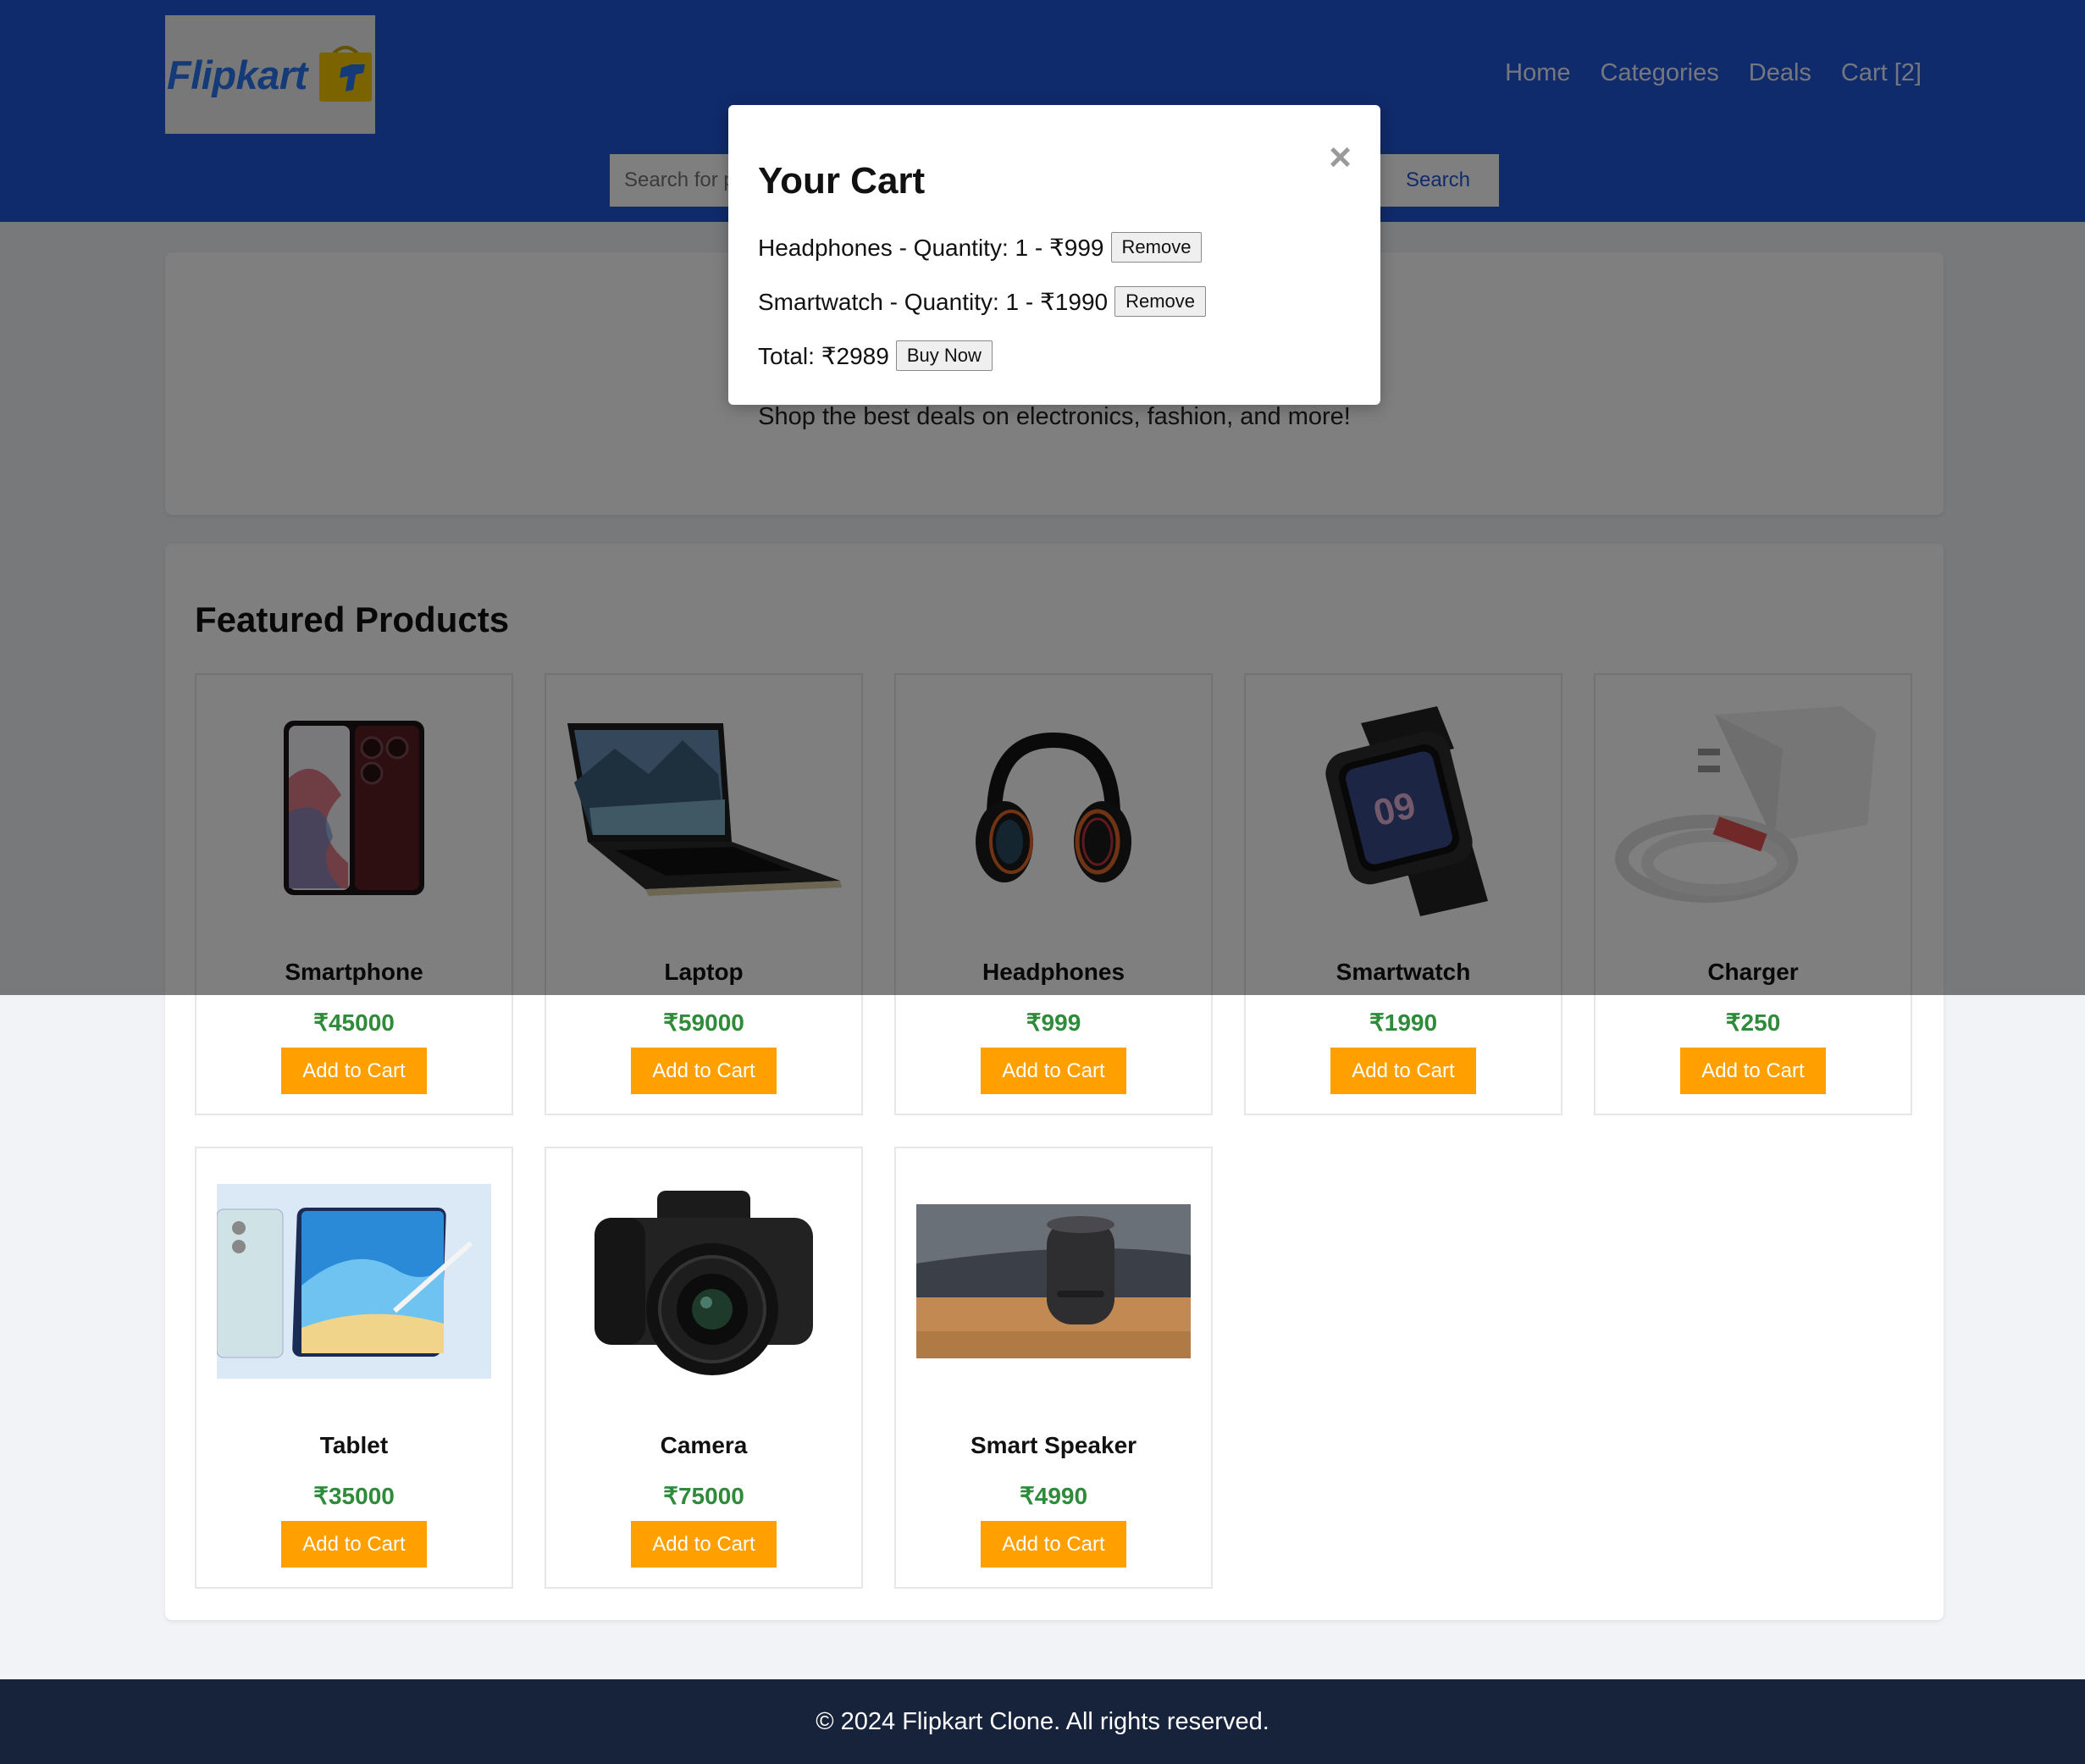 This screenshot has height=1764, width=2085. I want to click on modal-title: Your Cart, so click(842, 181).